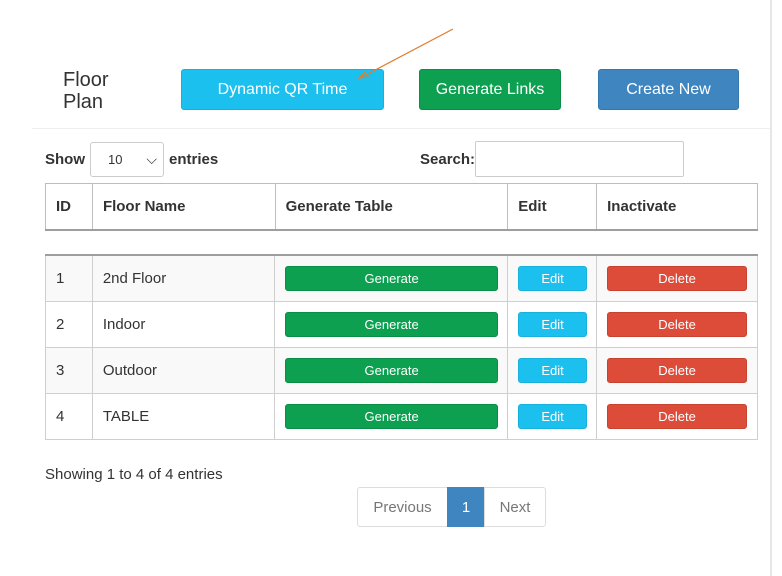 This screenshot has width=782, height=576. I want to click on cell-id: 4, so click(69, 416).